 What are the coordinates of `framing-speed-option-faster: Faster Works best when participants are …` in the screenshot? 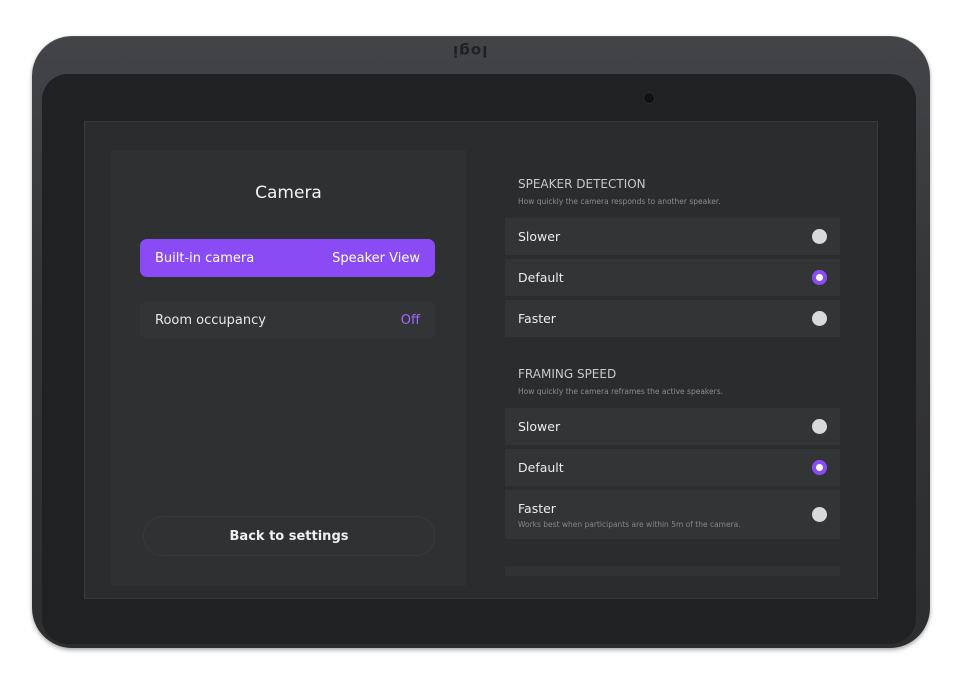 It's located at (672, 514).